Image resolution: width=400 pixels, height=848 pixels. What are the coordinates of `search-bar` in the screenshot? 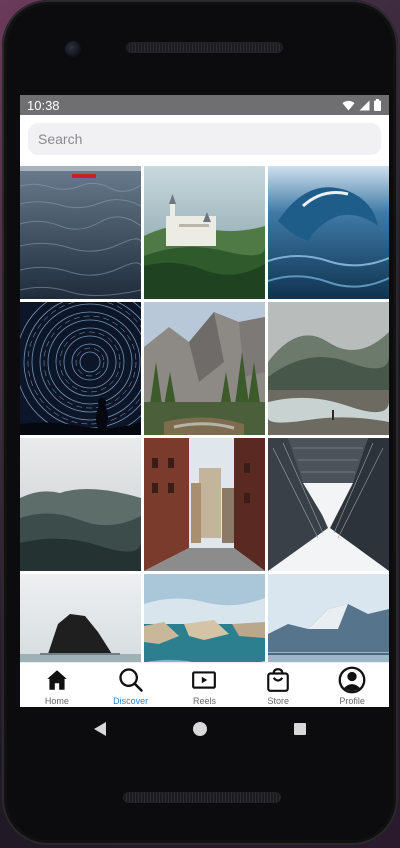 It's located at (204, 138).